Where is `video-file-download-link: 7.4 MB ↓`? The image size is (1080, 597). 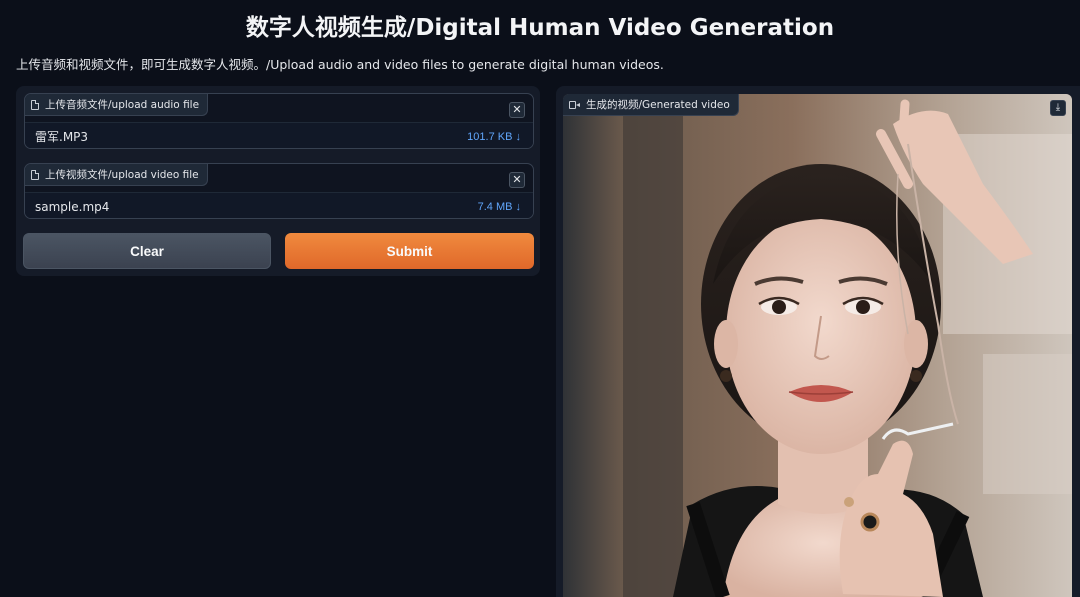 video-file-download-link: 7.4 MB ↓ is located at coordinates (499, 207).